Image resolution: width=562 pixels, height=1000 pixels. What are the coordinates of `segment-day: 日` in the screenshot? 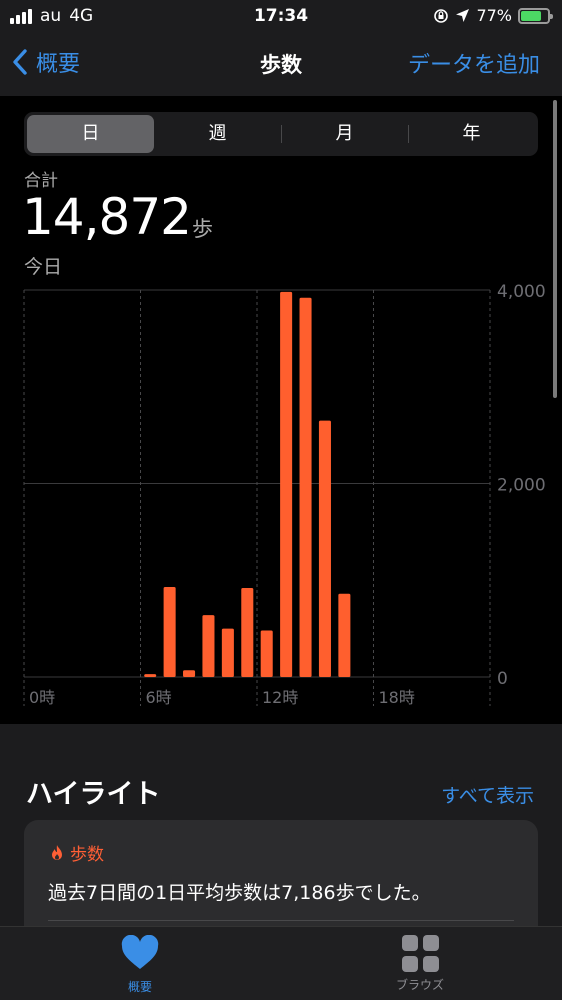 It's located at (90, 134).